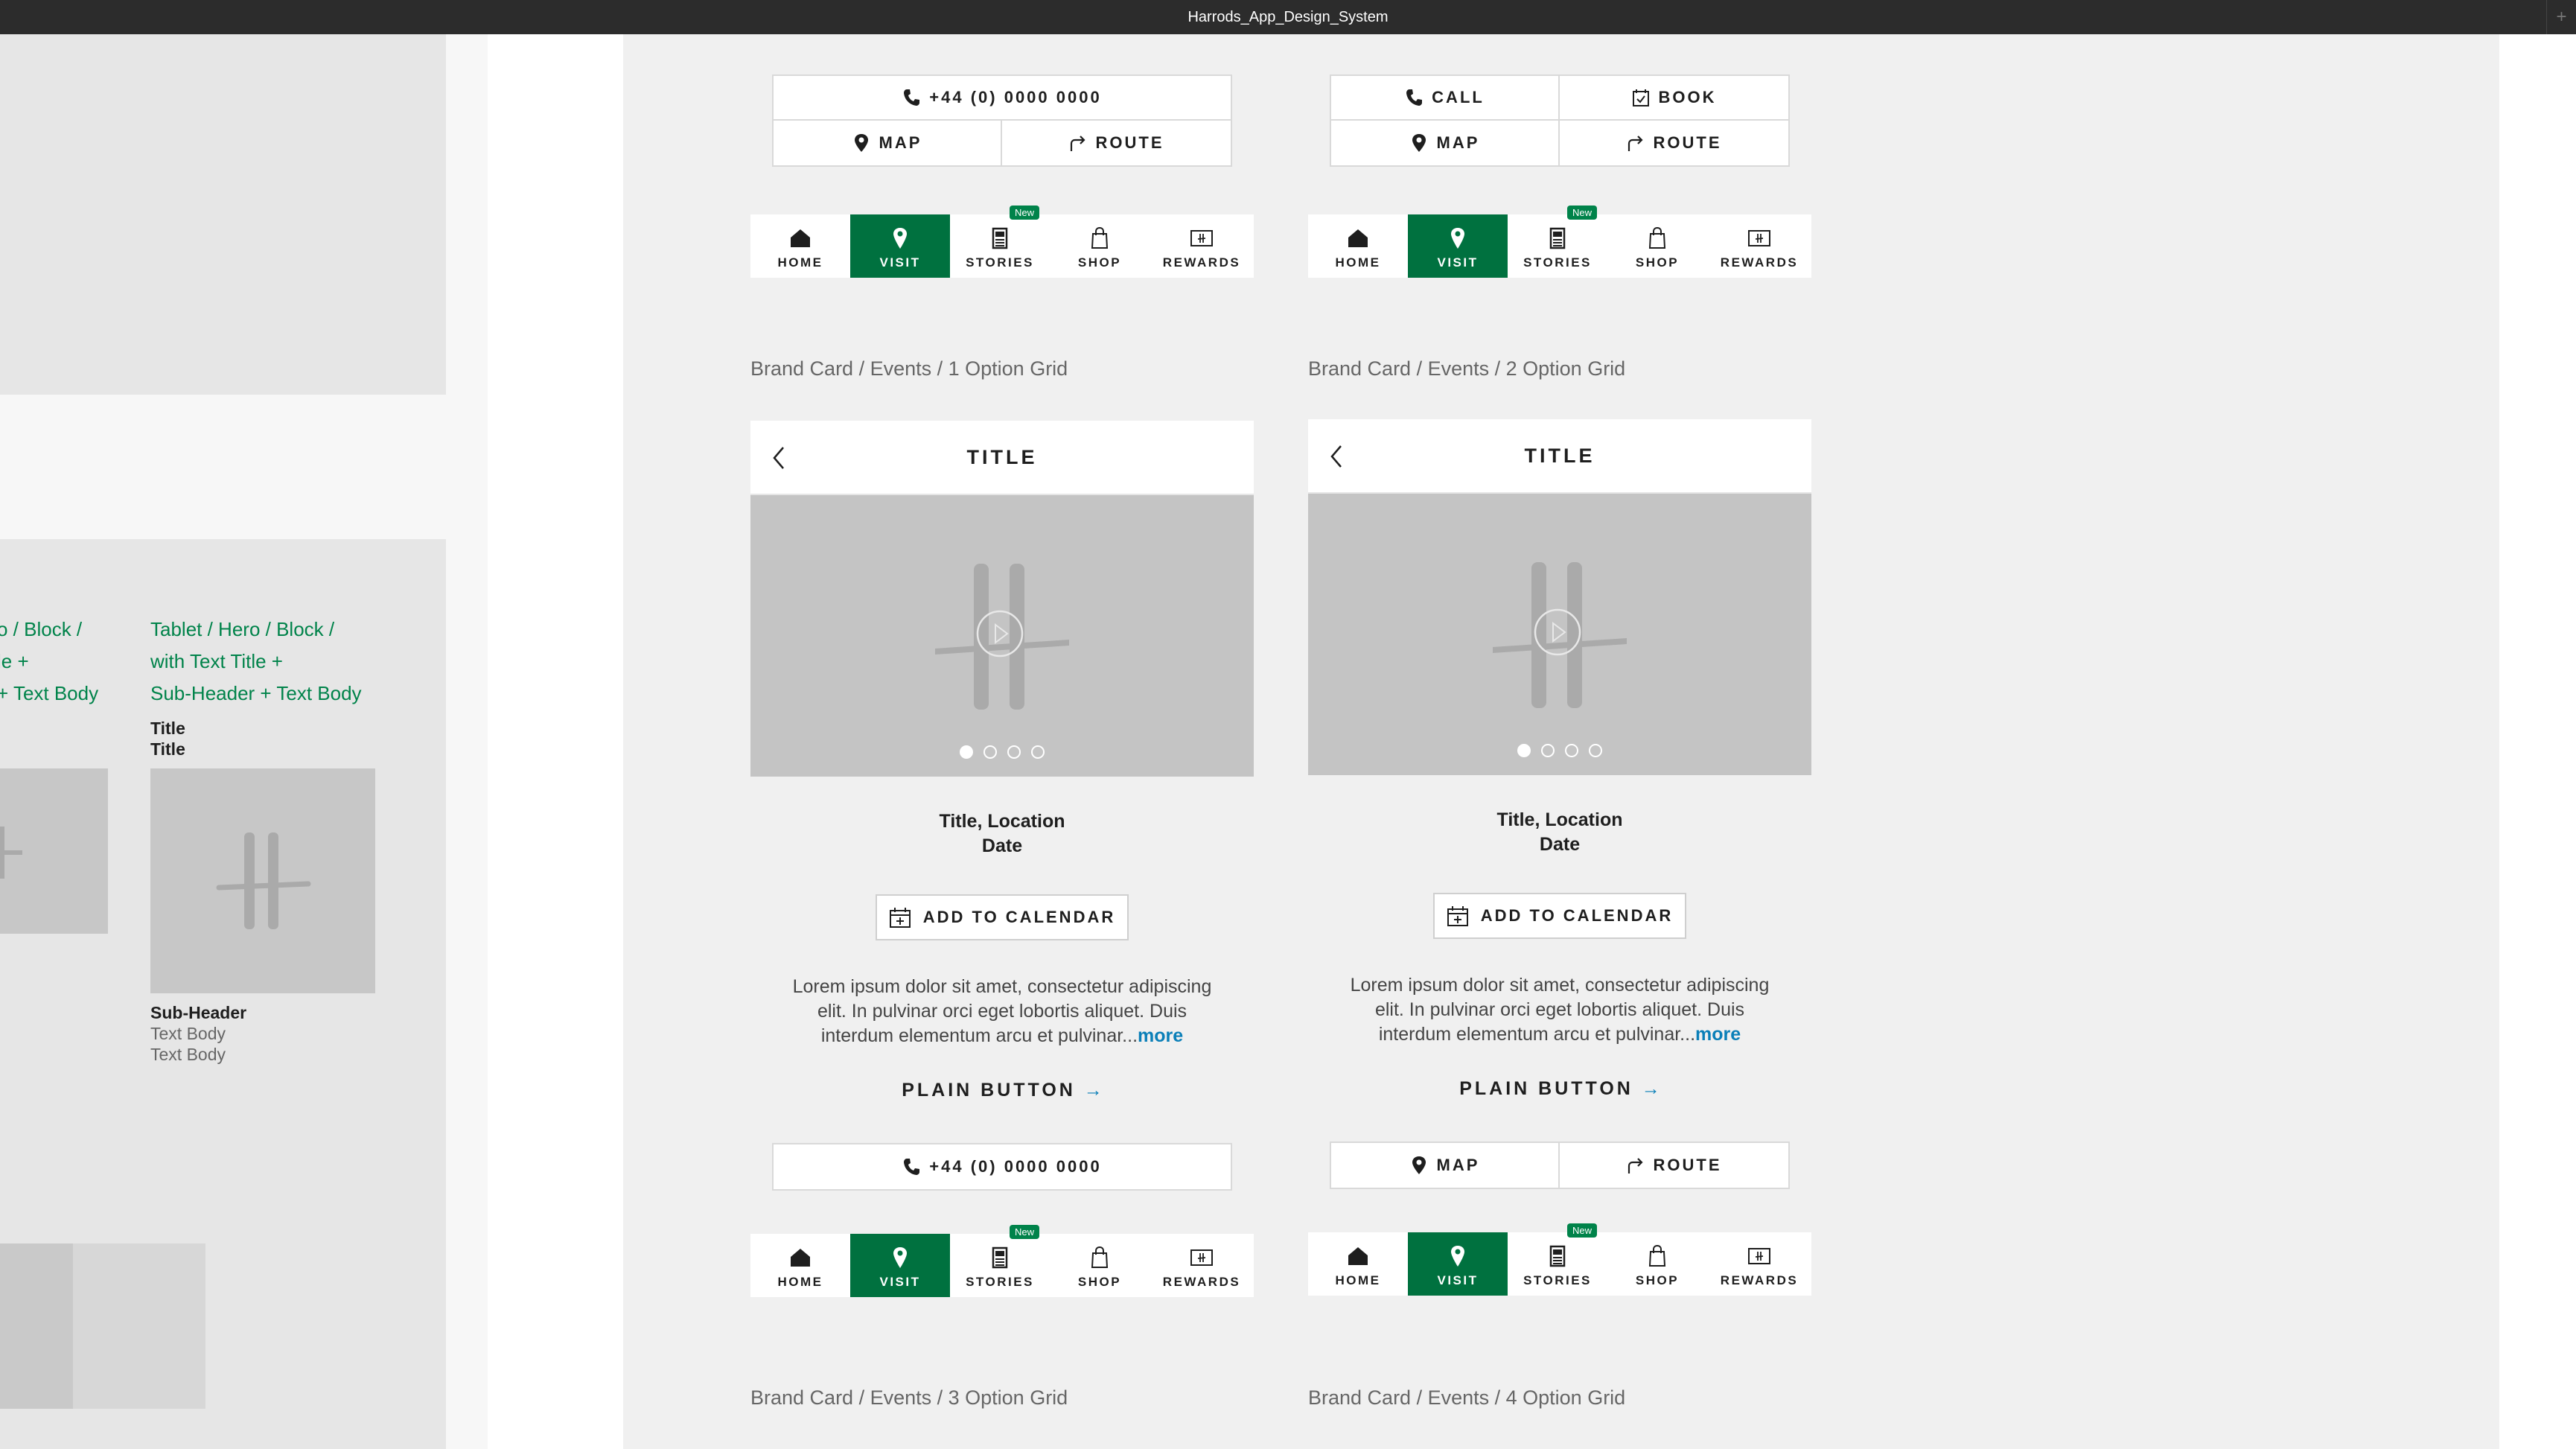 This screenshot has width=2576, height=1449. I want to click on contact-button-group-1: +44 (0) 0000 0000 MAP ROUTE, so click(1002, 120).